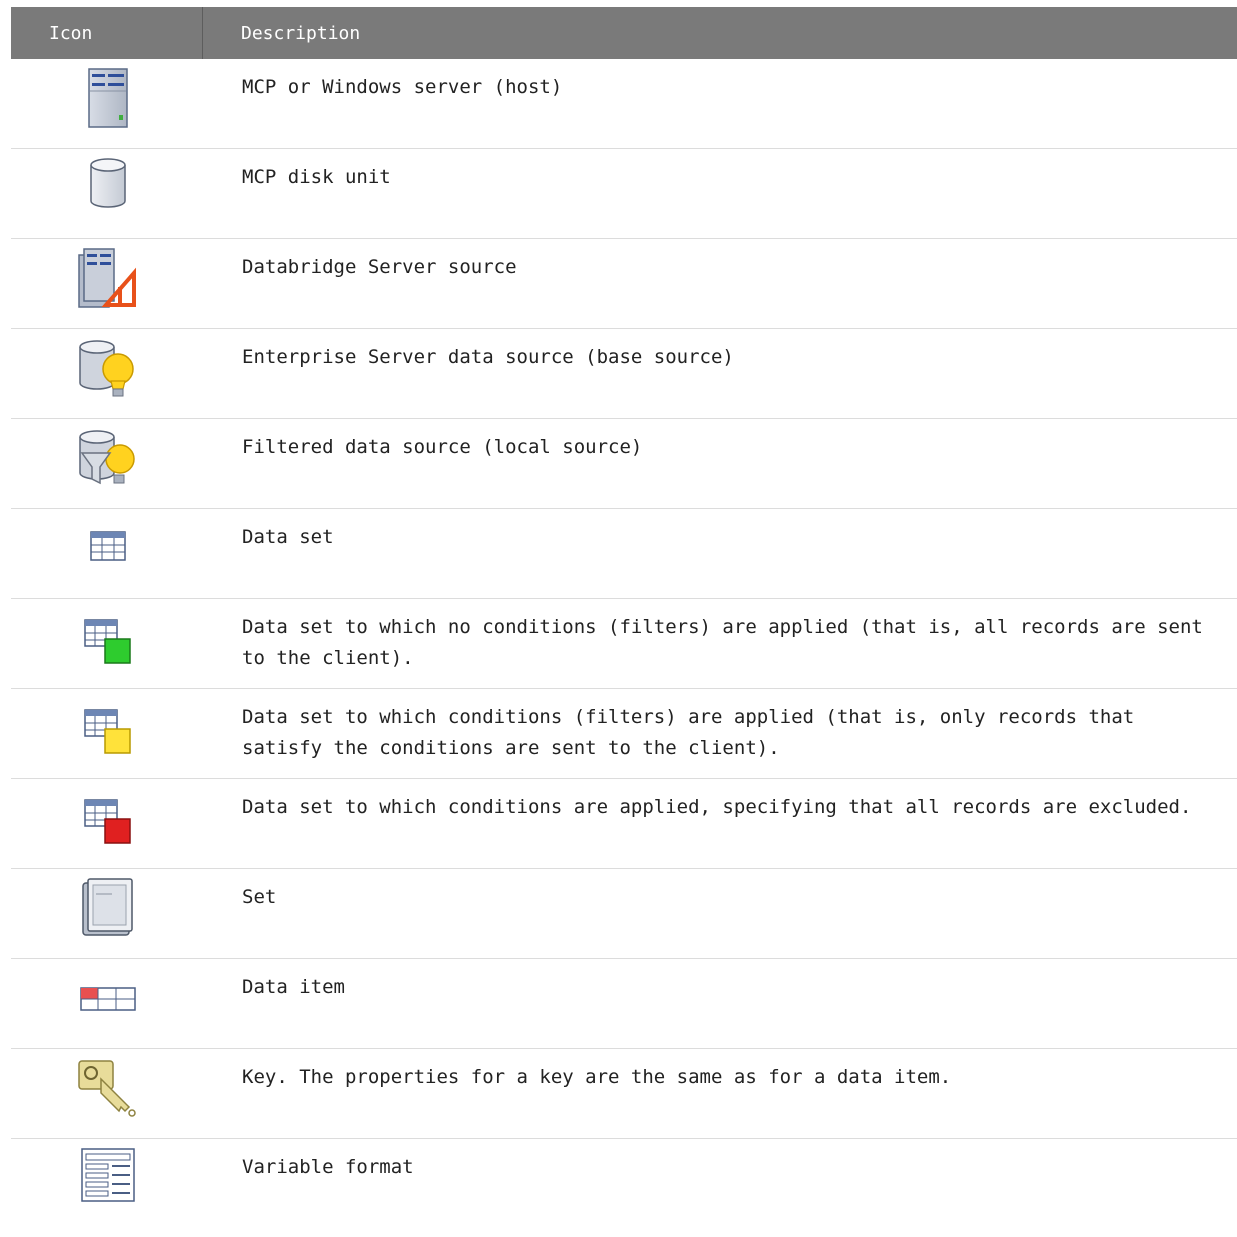 The image size is (1237, 1237). I want to click on row-description: Variable format, so click(328, 1167).